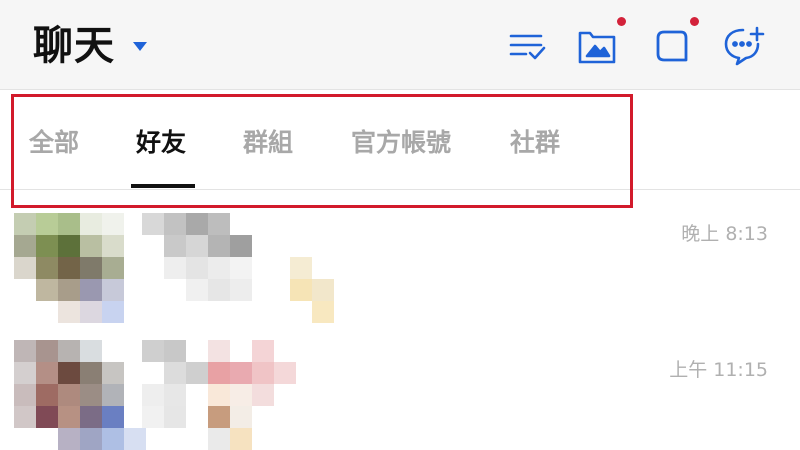 The width and height of the screenshot is (800, 450). Describe the element at coordinates (140, 46) in the screenshot. I see `caret-down-icon` at that location.